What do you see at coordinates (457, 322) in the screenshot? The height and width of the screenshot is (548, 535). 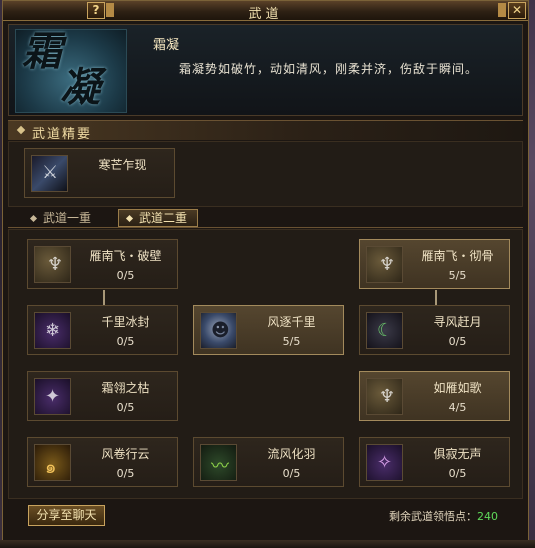 I see `skill-name-label: 寻风赶月` at bounding box center [457, 322].